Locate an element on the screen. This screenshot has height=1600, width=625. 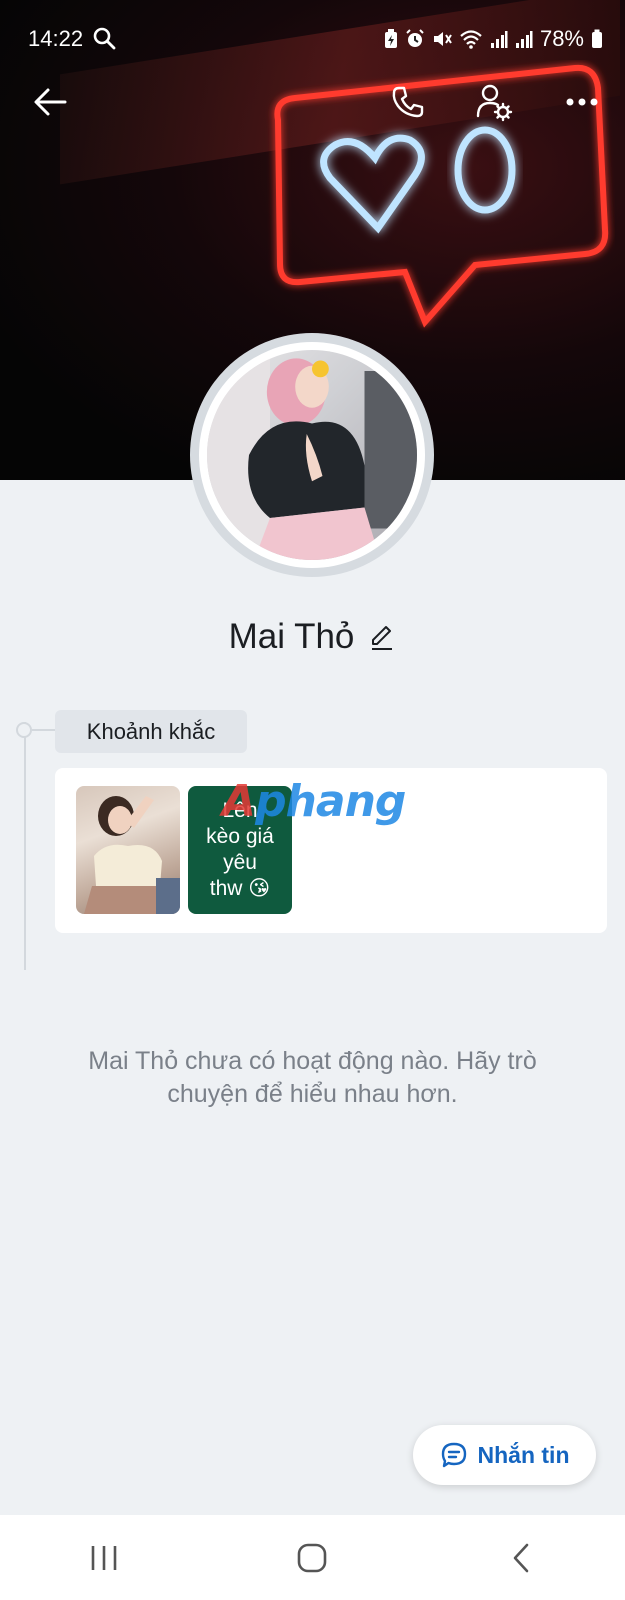
battery-saver-icon is located at coordinates (390, 38).